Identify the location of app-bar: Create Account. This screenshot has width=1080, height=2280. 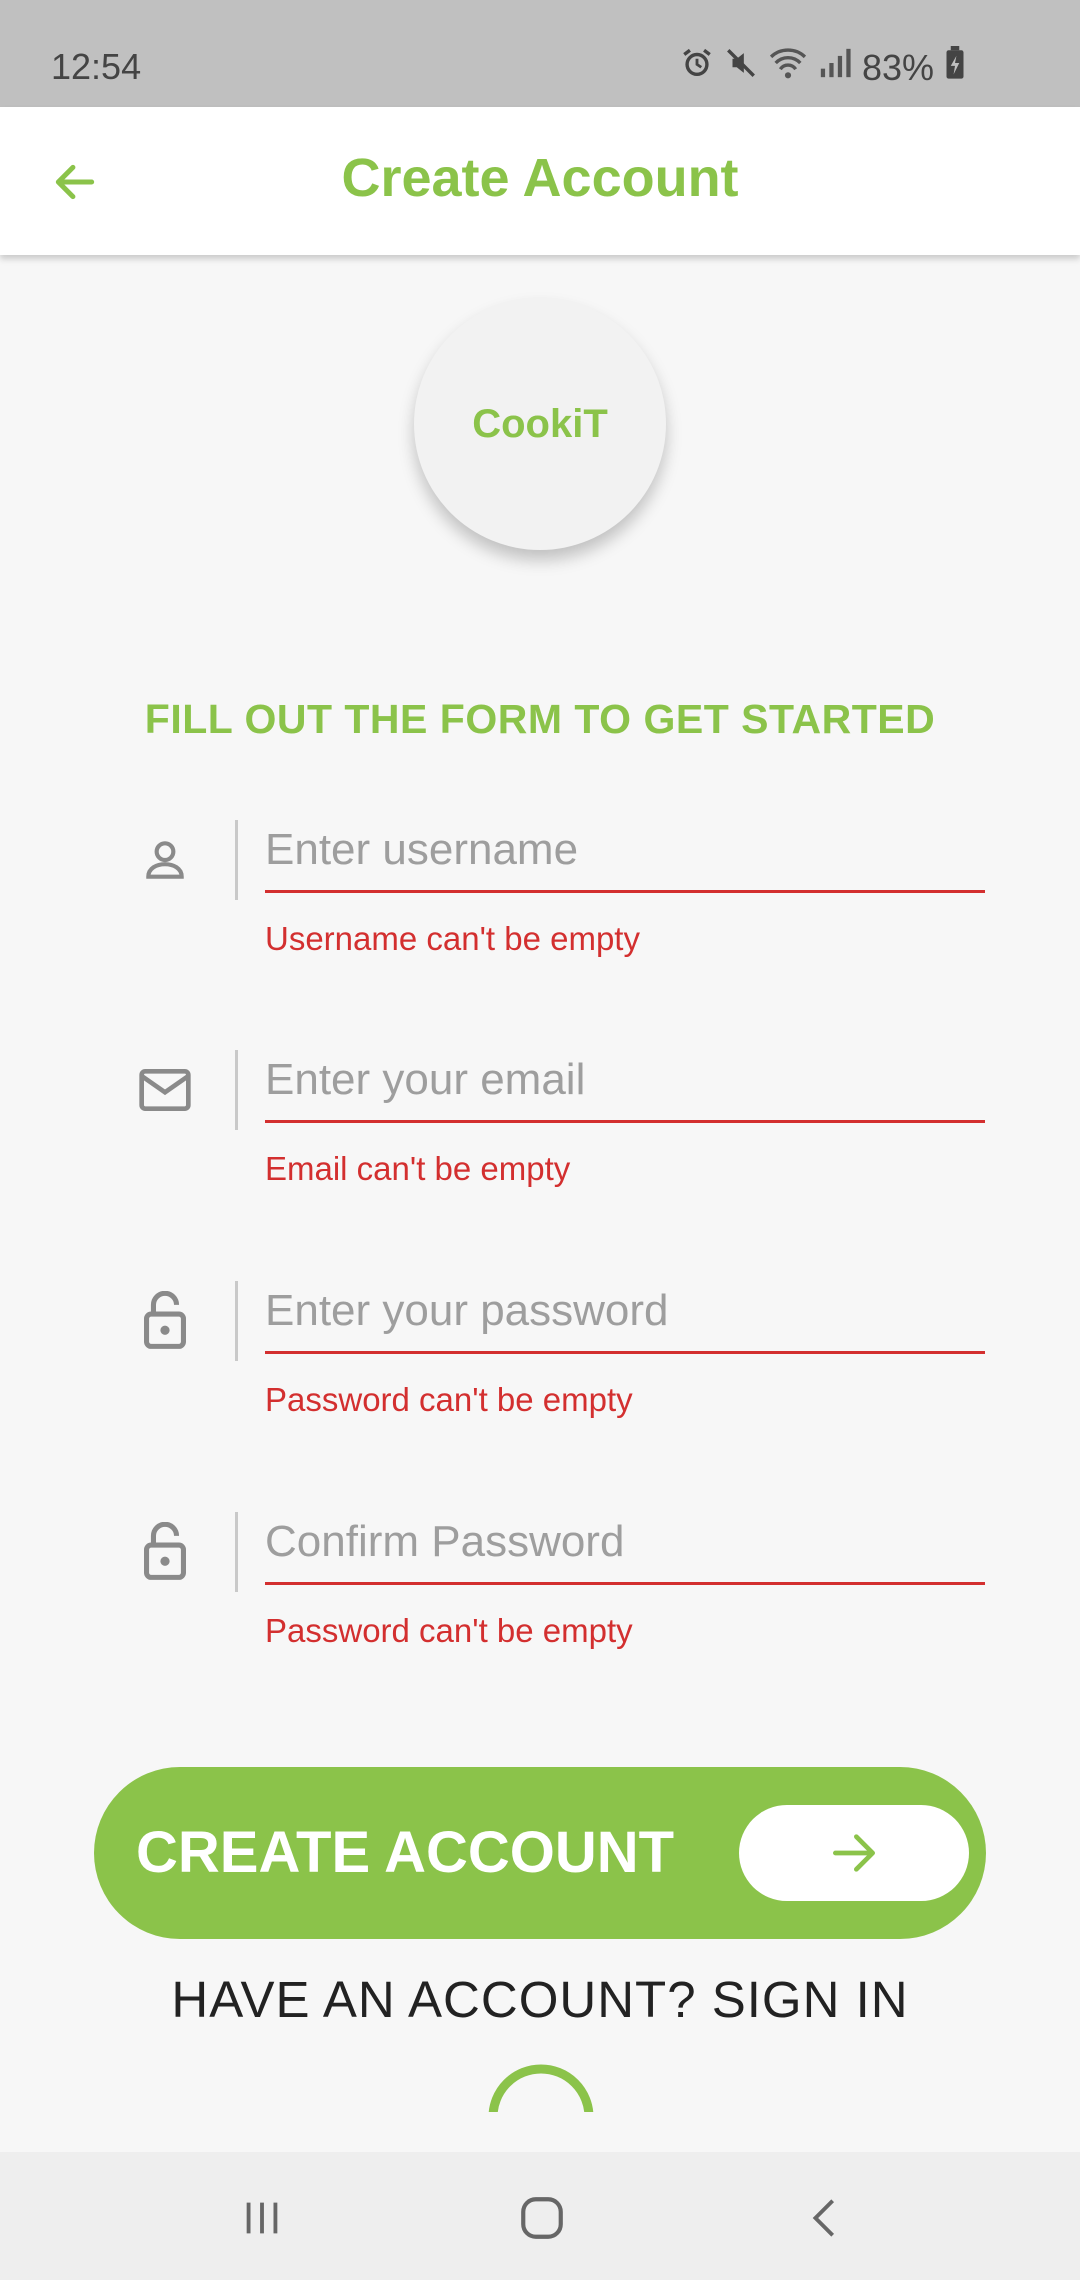
(540, 181).